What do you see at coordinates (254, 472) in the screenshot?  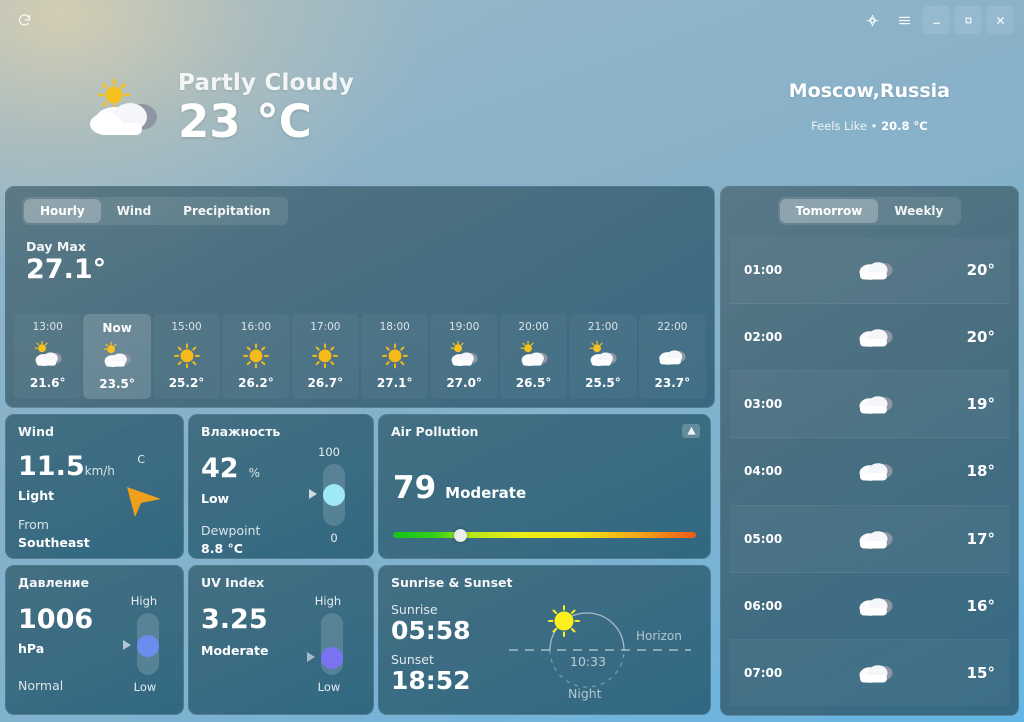 I see `humidity-unit: %` at bounding box center [254, 472].